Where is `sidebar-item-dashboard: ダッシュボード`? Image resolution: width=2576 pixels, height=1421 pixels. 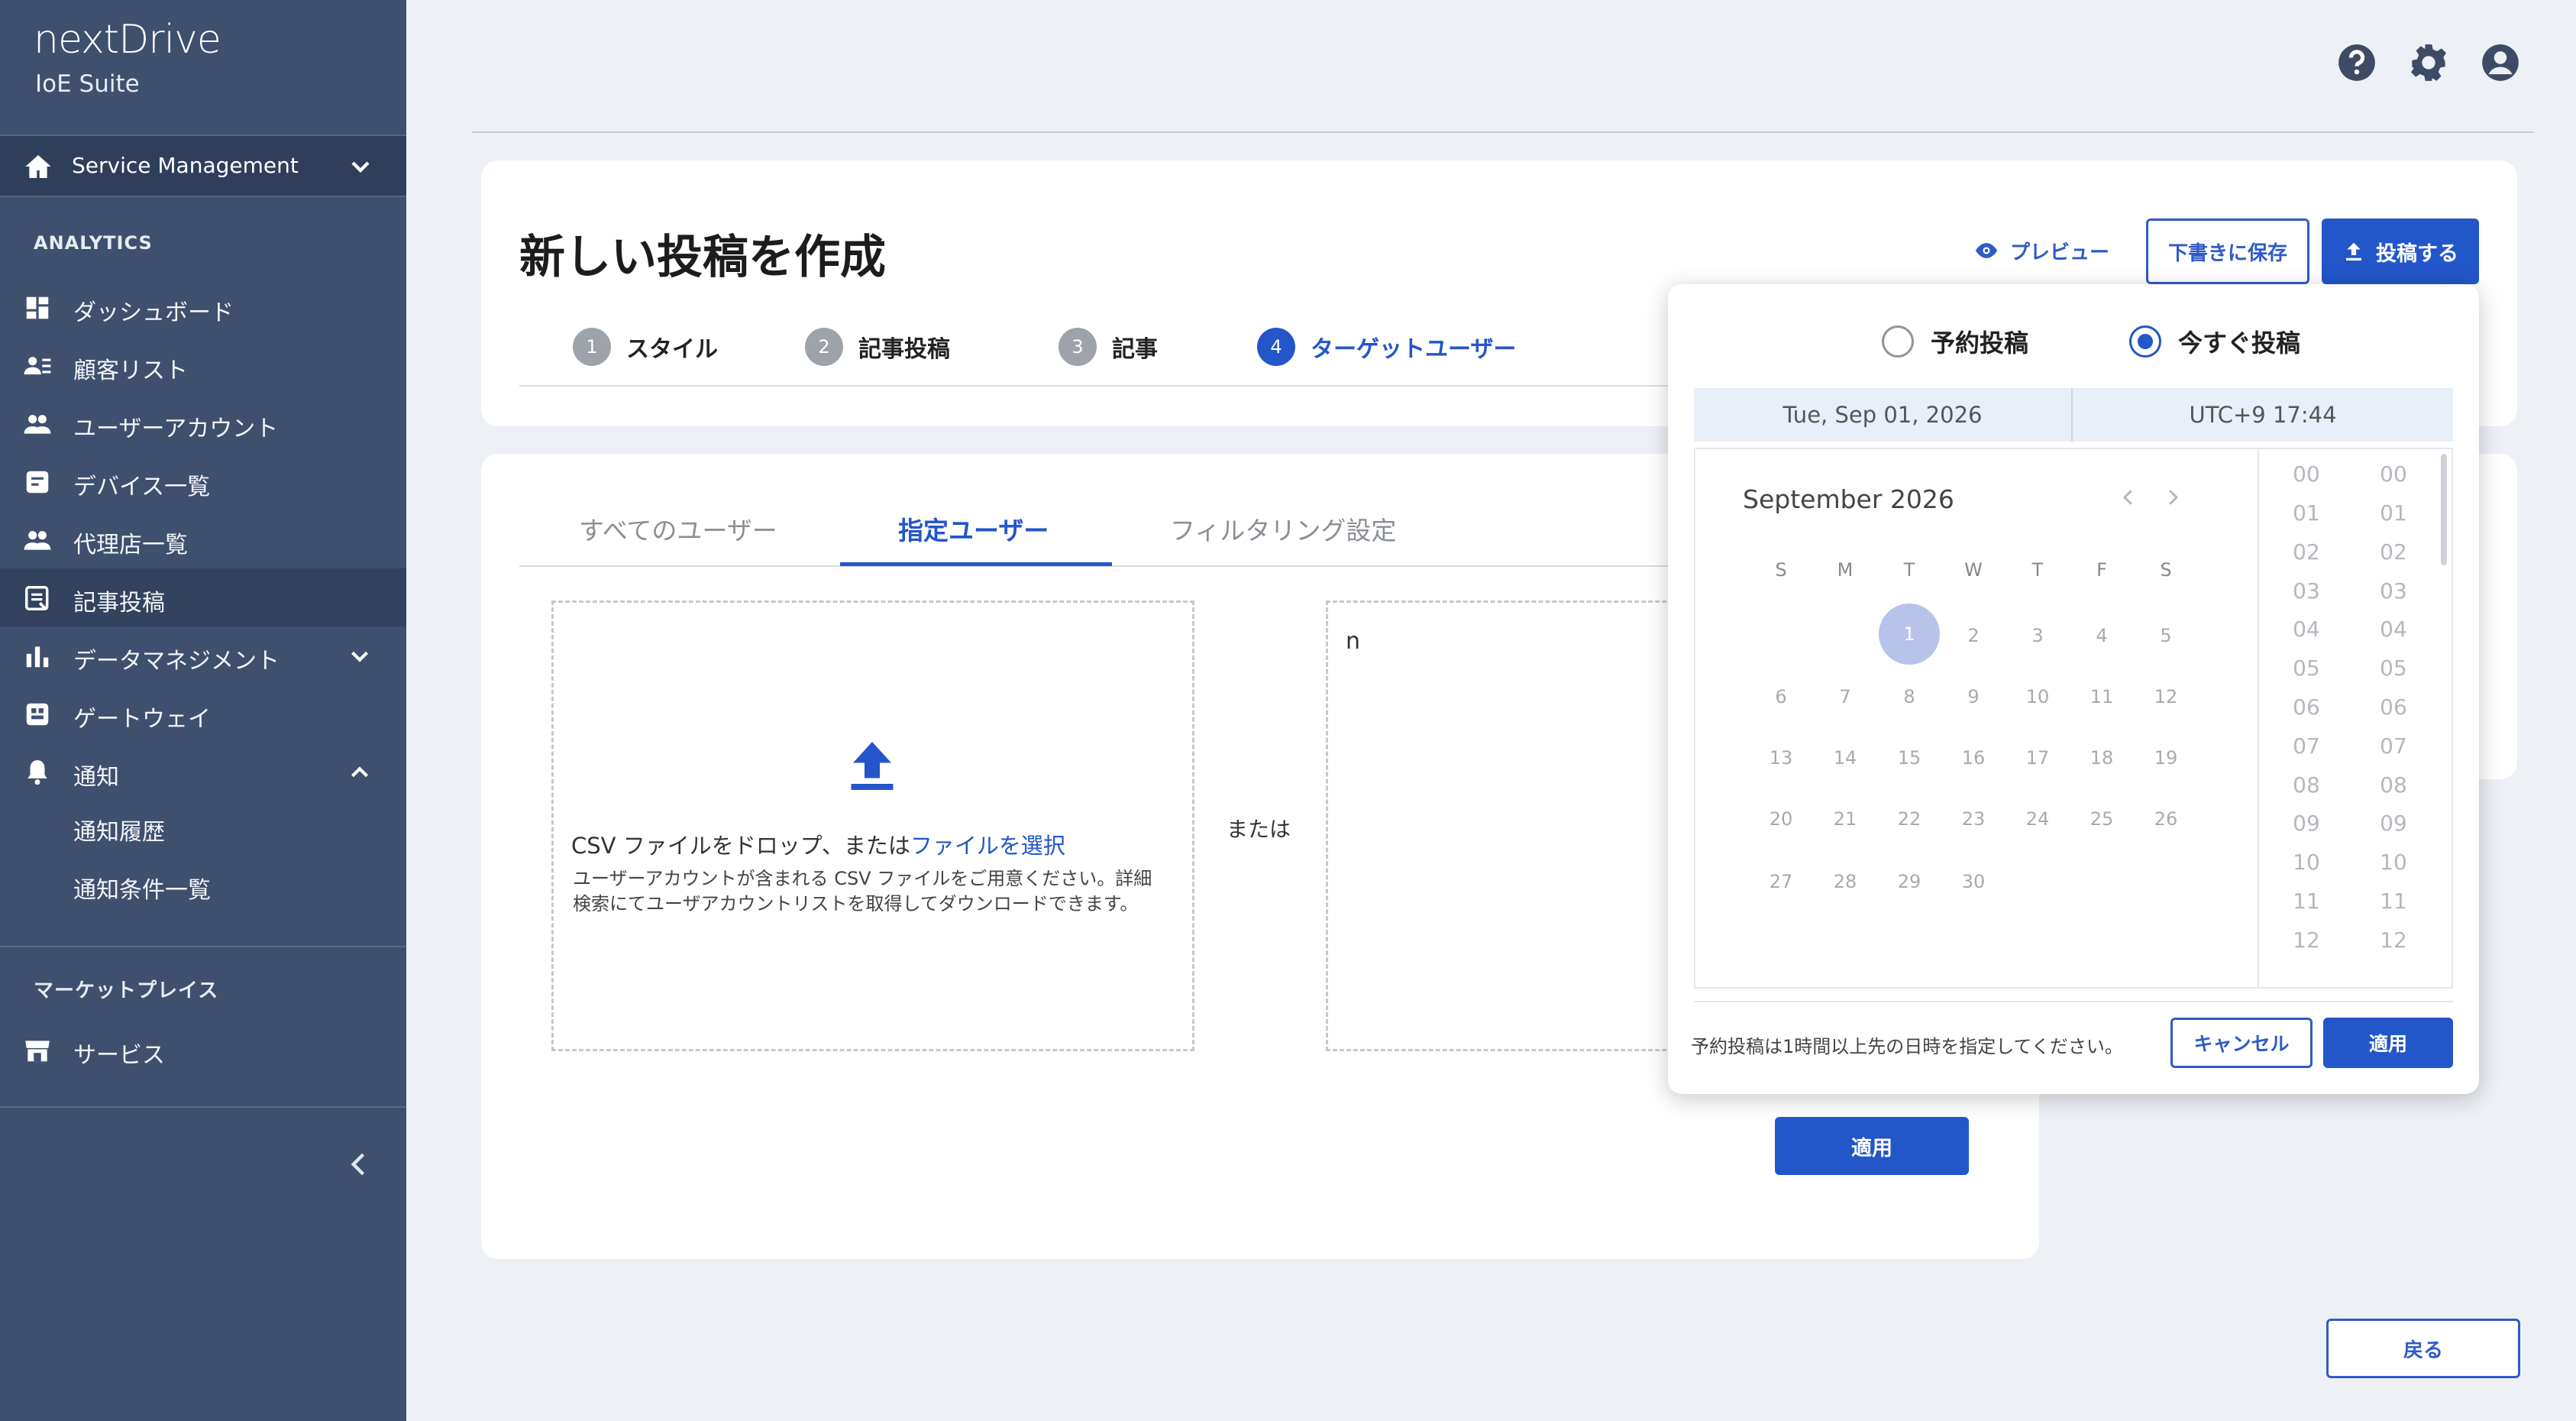
sidebar-item-dashboard: ダッシュボード is located at coordinates (203, 307).